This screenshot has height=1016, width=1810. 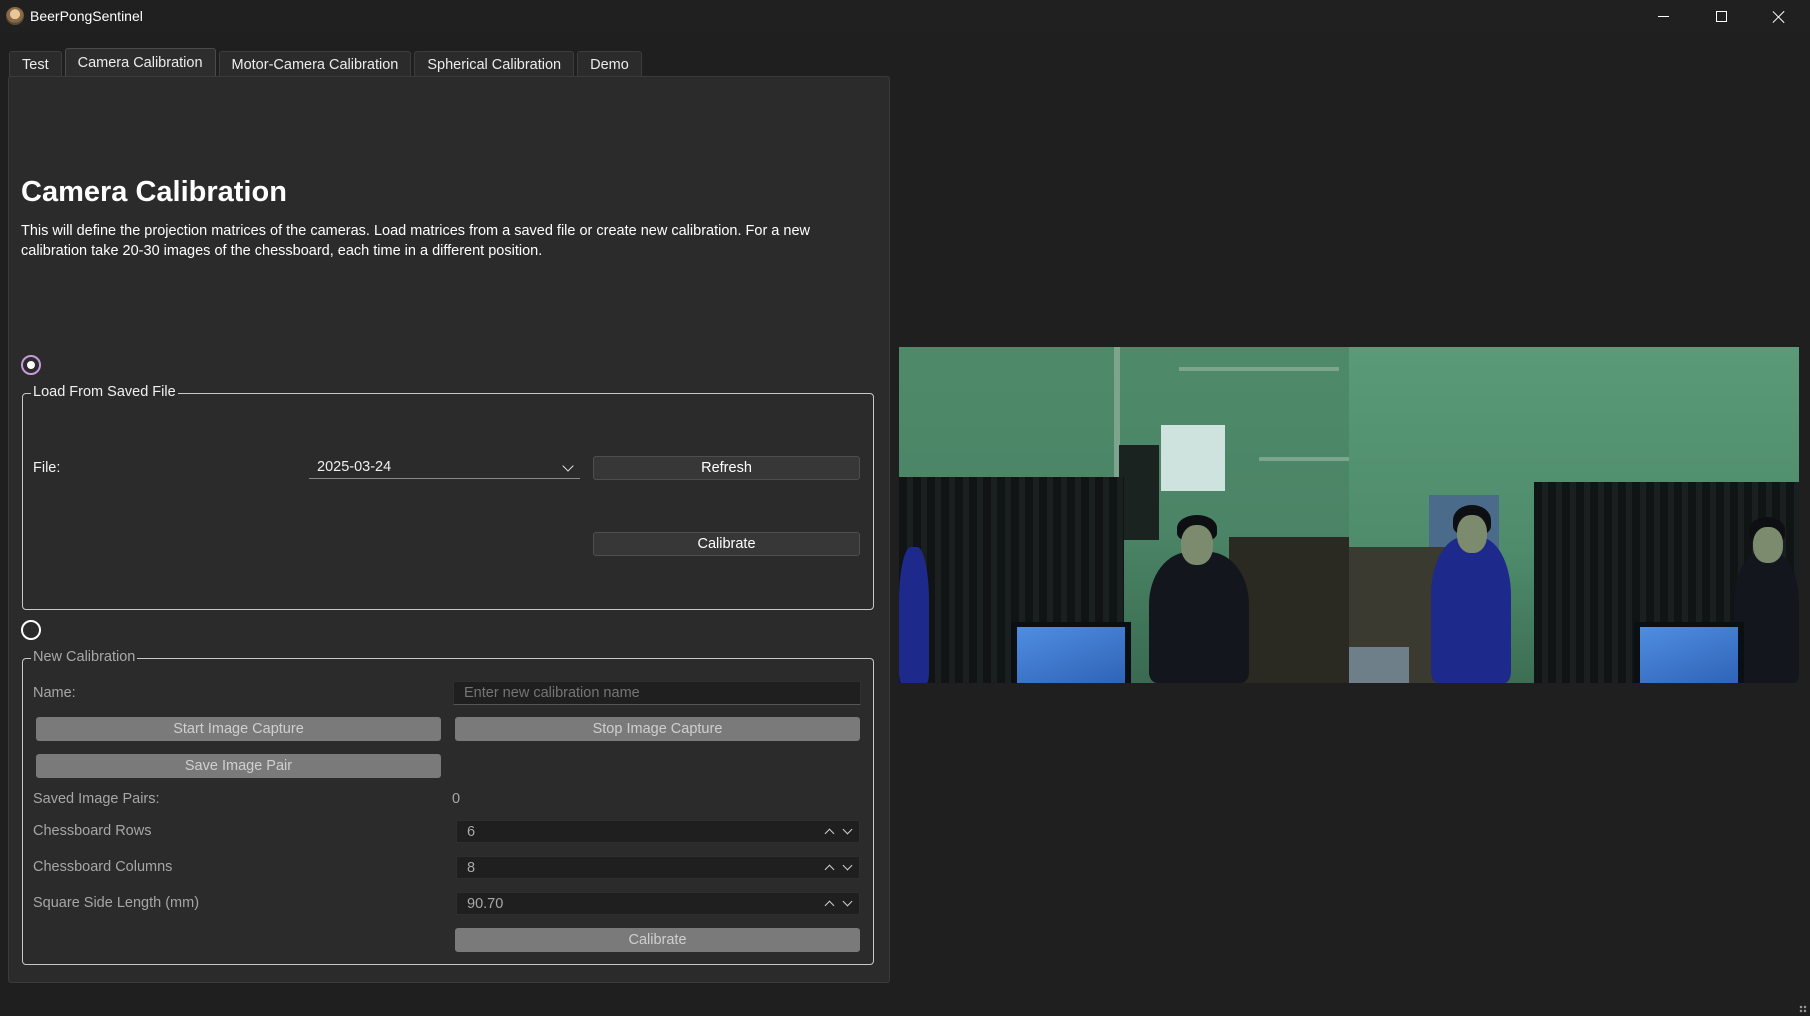 What do you see at coordinates (54, 693) in the screenshot?
I see `name-label: Name:` at bounding box center [54, 693].